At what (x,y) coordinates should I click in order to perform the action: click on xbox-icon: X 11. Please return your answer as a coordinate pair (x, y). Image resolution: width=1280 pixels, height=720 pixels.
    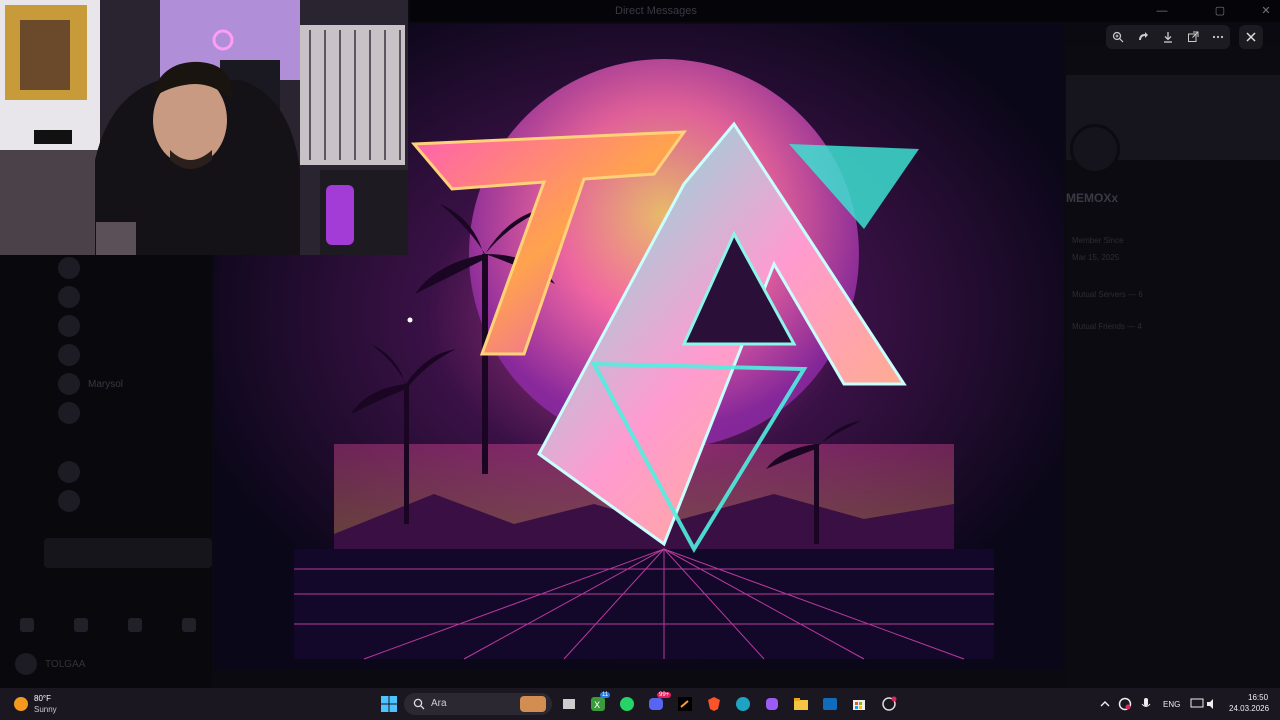
    Looking at the image, I should click on (600, 702).